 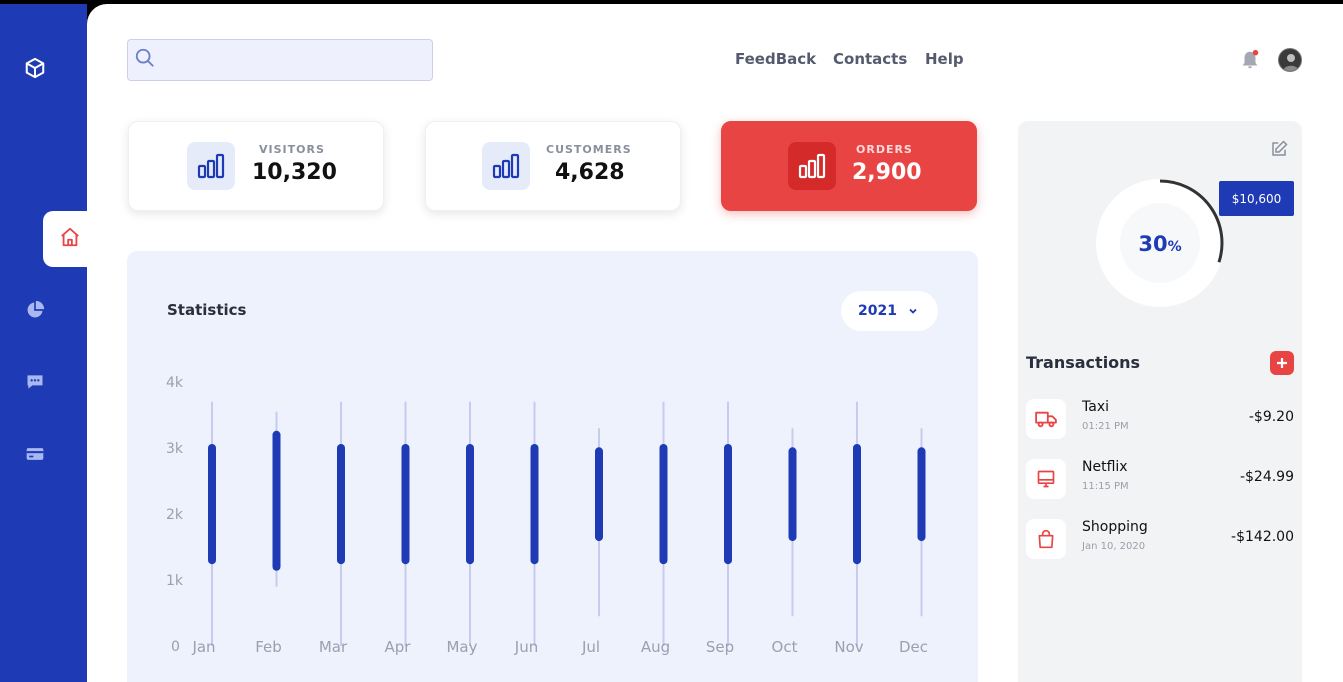 I want to click on transaction-name: Taxi, so click(x=1095, y=407).